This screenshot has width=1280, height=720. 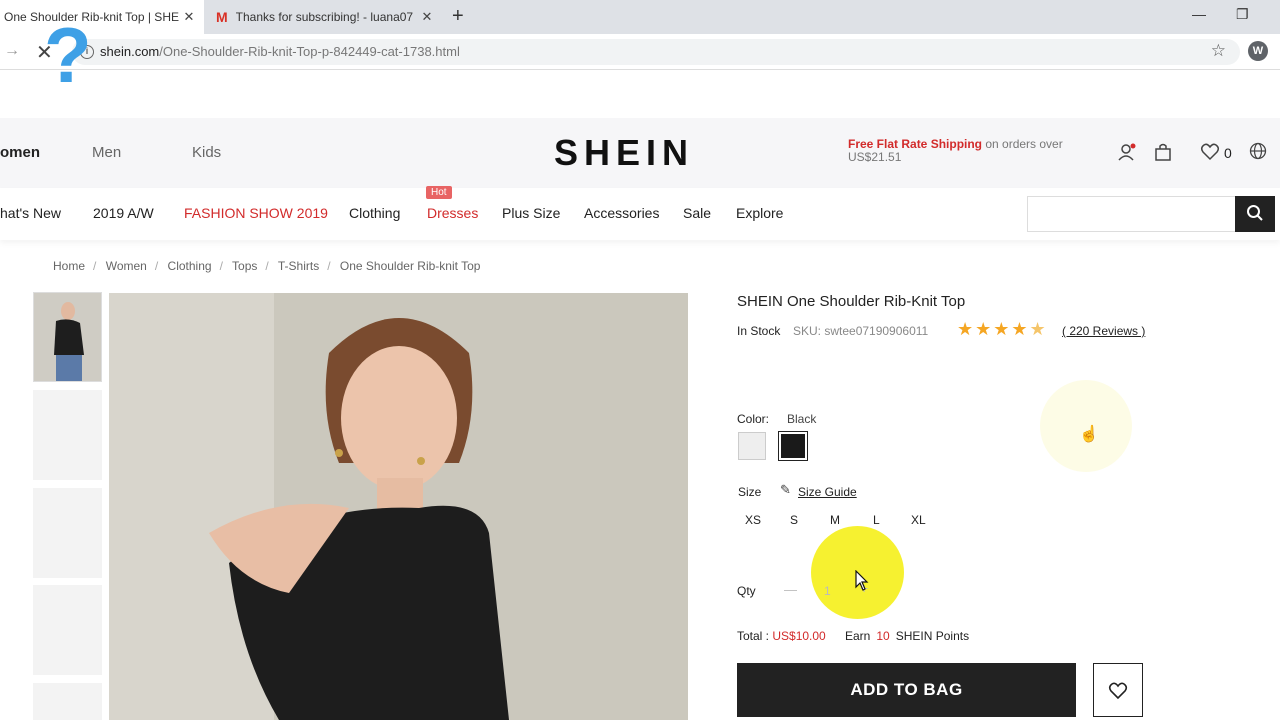 What do you see at coordinates (624, 153) in the screenshot?
I see `shein-logo: SHEIN` at bounding box center [624, 153].